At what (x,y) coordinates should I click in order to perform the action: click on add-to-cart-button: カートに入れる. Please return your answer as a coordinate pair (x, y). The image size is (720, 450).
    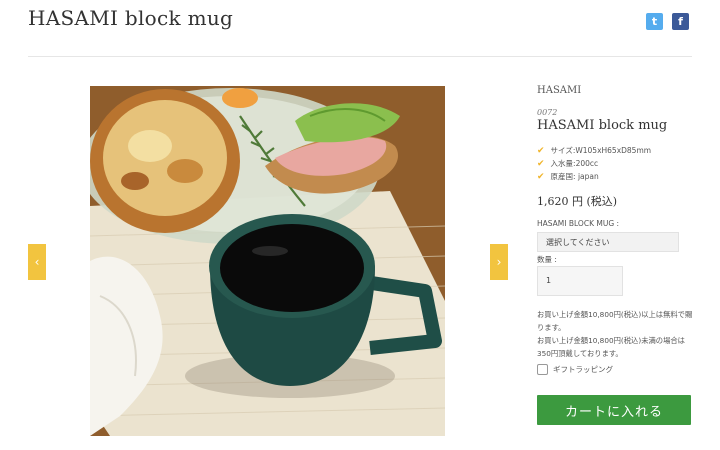
    Looking at the image, I should click on (614, 410).